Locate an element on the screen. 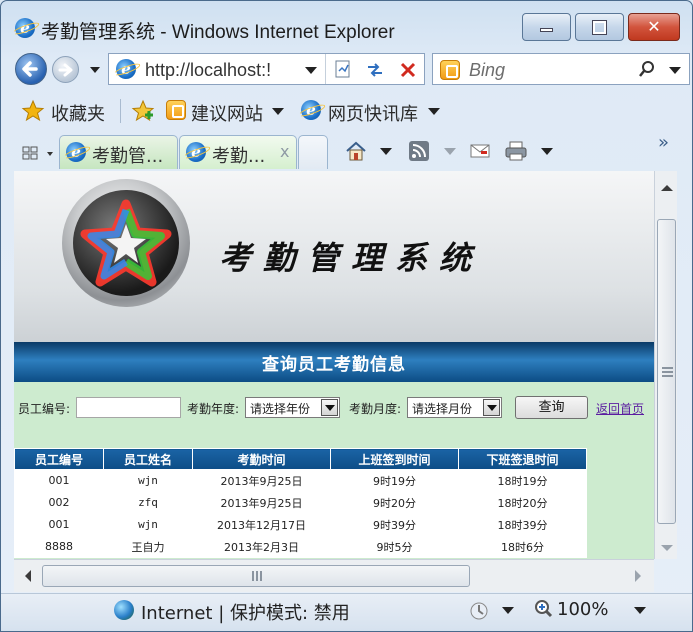  search-icon is located at coordinates (647, 69).